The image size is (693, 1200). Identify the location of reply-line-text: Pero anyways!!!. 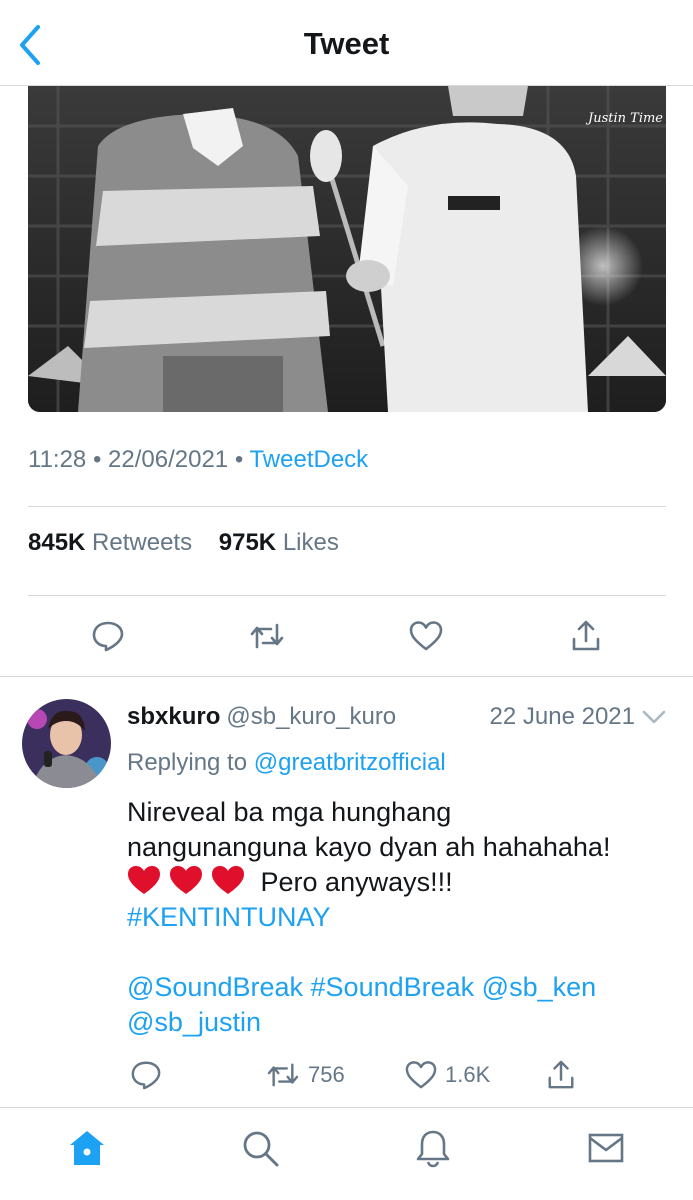
(356, 882).